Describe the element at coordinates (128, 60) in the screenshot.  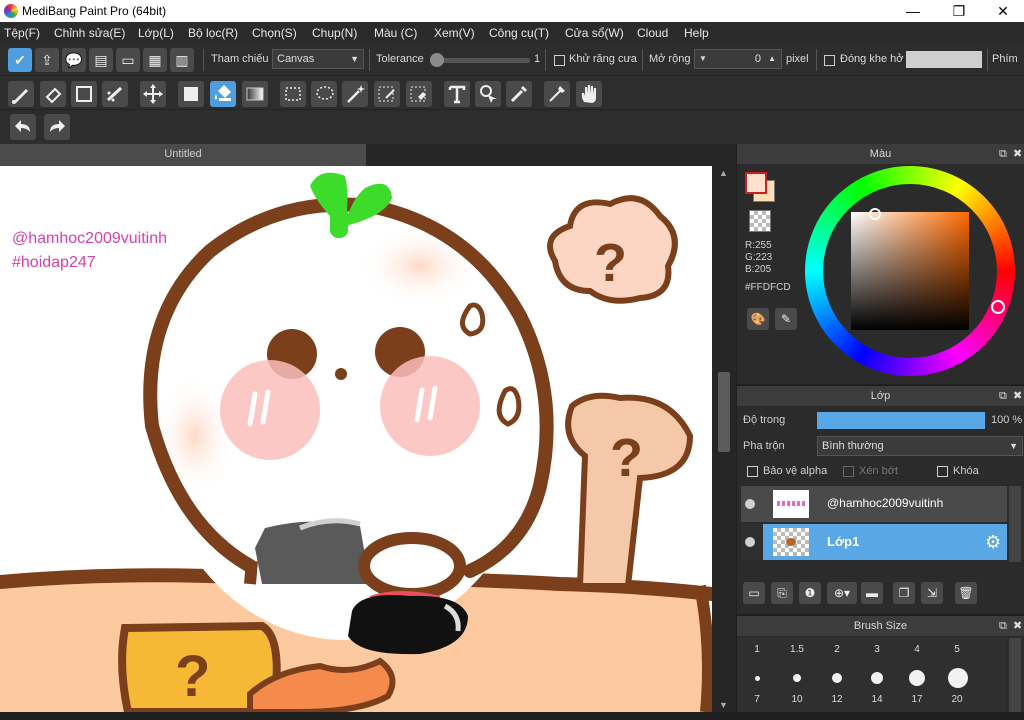
I see `document-icon: ▭` at that location.